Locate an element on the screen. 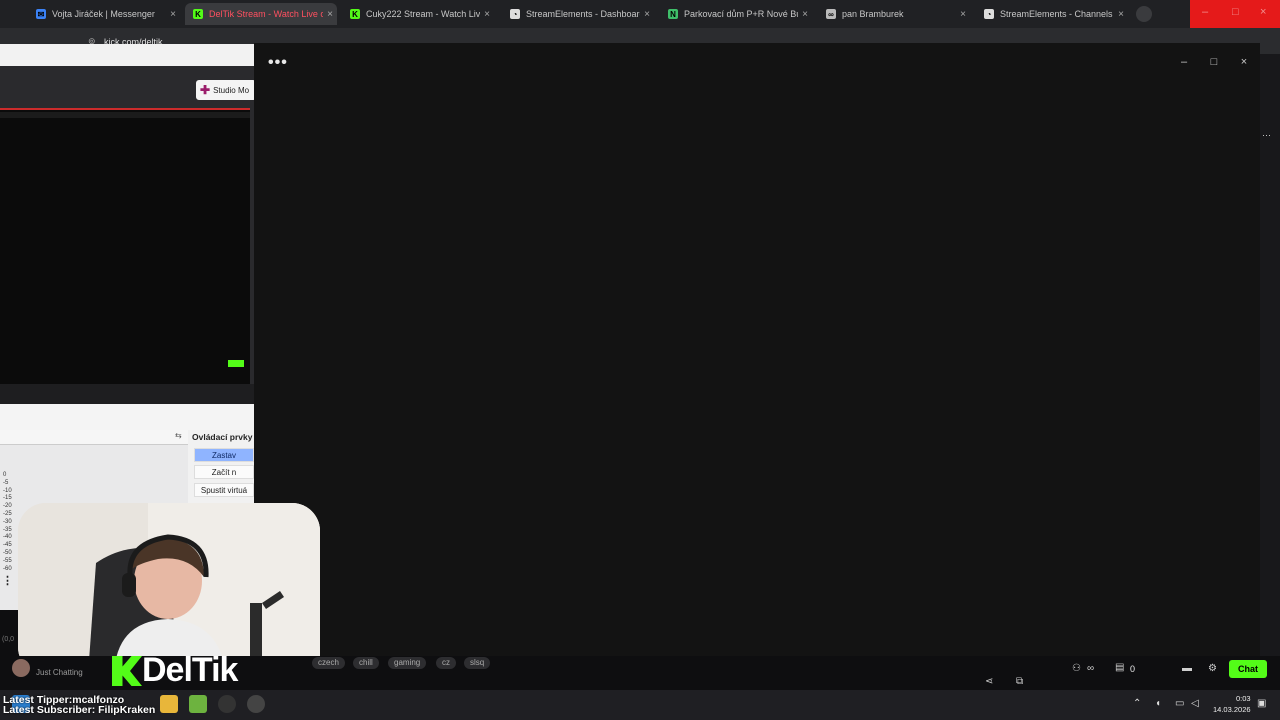 The image size is (1280, 720). studio-mode-button: ✚ Studio Mo is located at coordinates (226, 90).